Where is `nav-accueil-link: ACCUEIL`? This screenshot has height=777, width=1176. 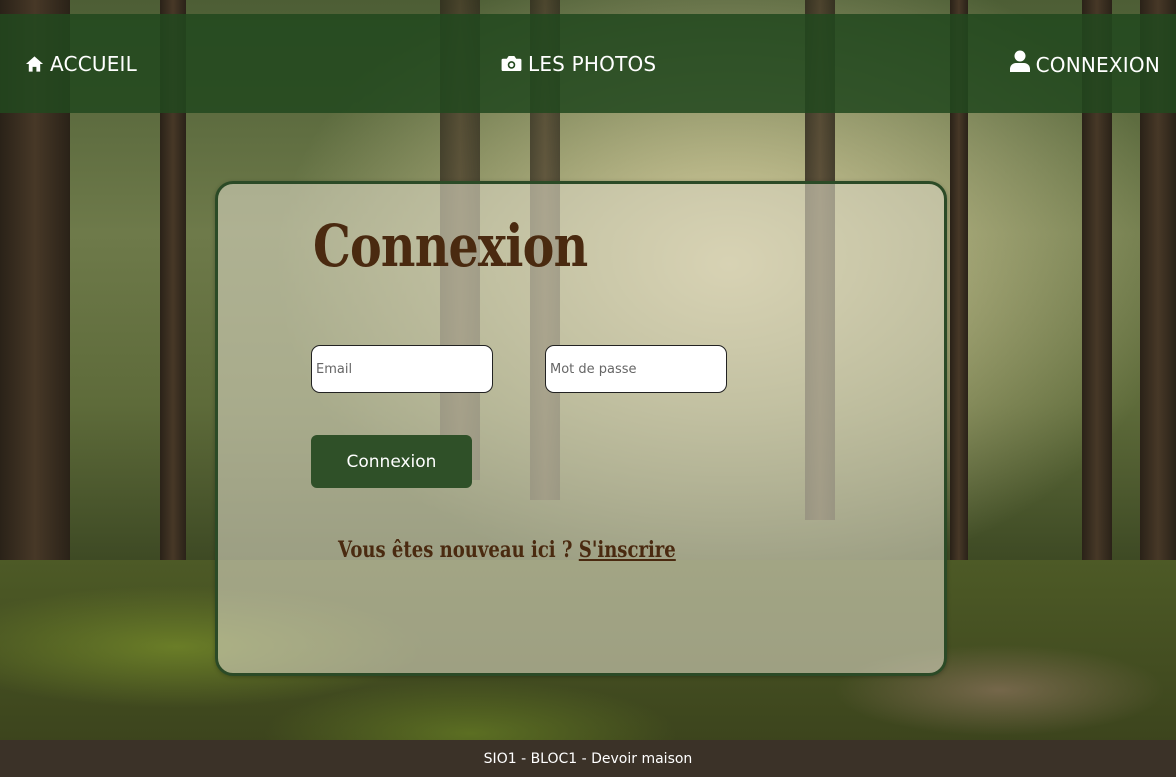 nav-accueil-link: ACCUEIL is located at coordinates (81, 63).